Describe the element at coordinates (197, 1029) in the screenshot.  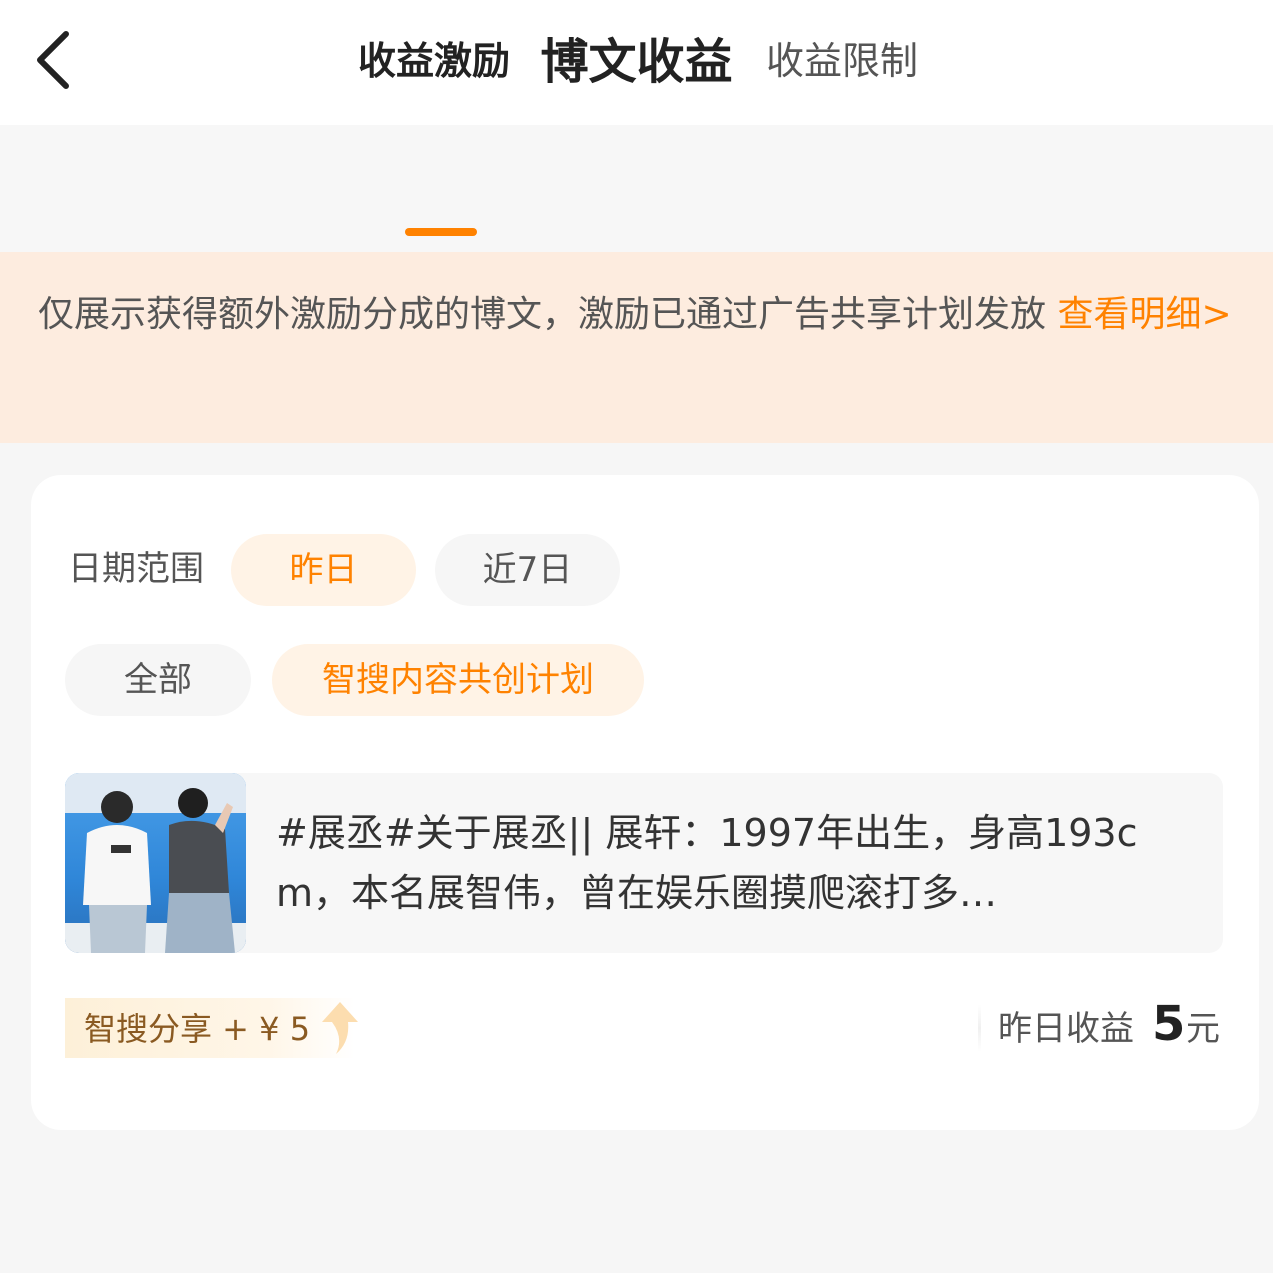
I see `share-reward-text: 智搜分享 + ¥ 5` at that location.